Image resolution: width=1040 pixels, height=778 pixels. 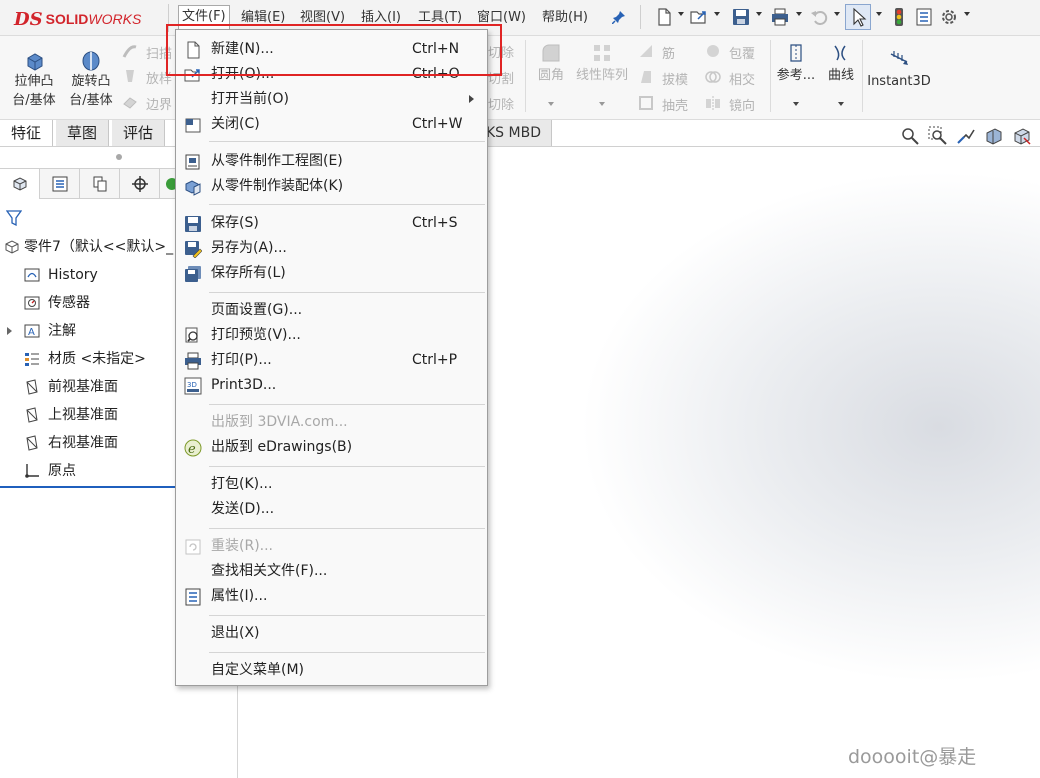 What do you see at coordinates (618, 17) in the screenshot?
I see `pin-icon` at bounding box center [618, 17].